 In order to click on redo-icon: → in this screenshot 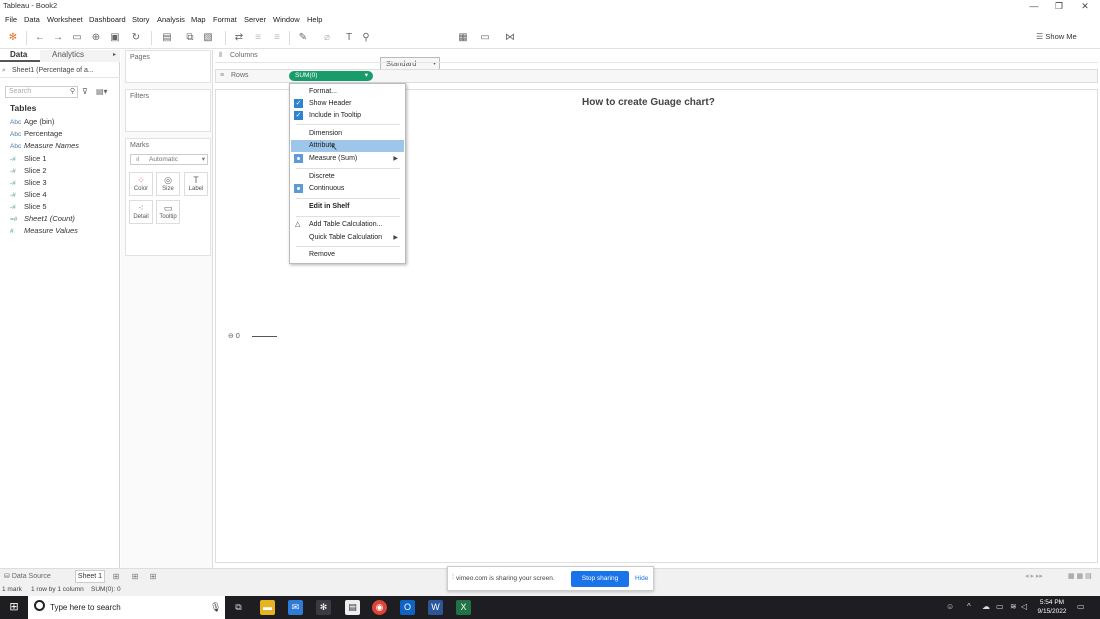, I will do `click(58, 38)`.